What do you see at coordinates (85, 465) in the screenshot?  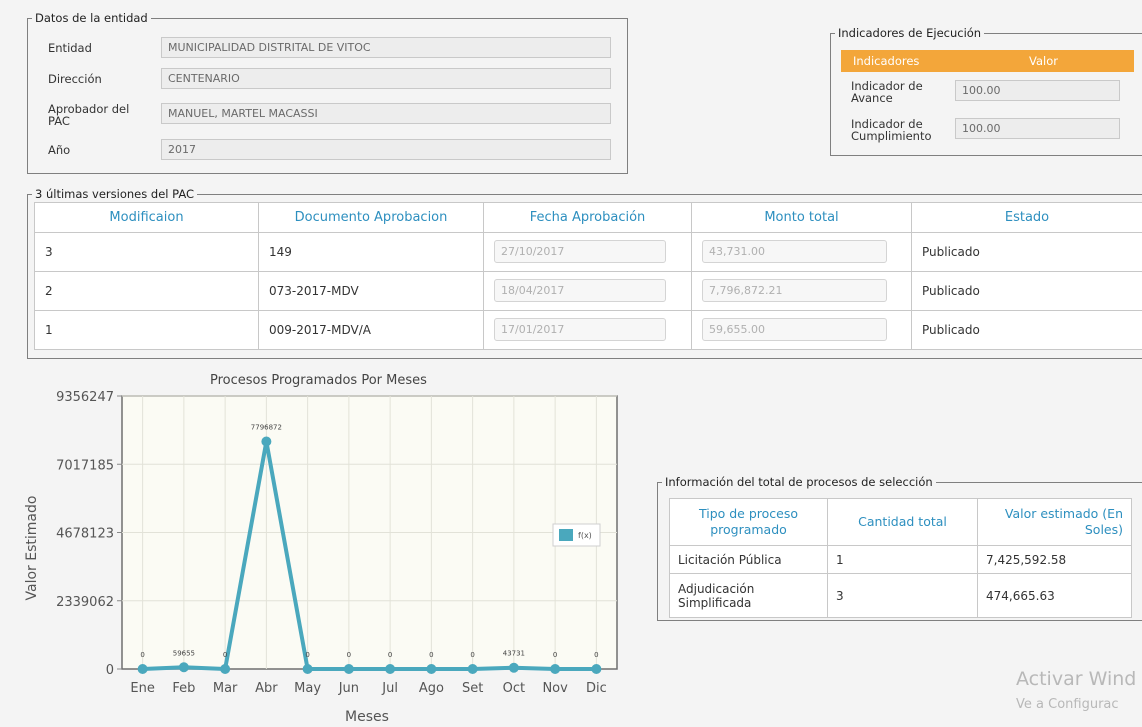 I see `y-tick-label: 7017185` at bounding box center [85, 465].